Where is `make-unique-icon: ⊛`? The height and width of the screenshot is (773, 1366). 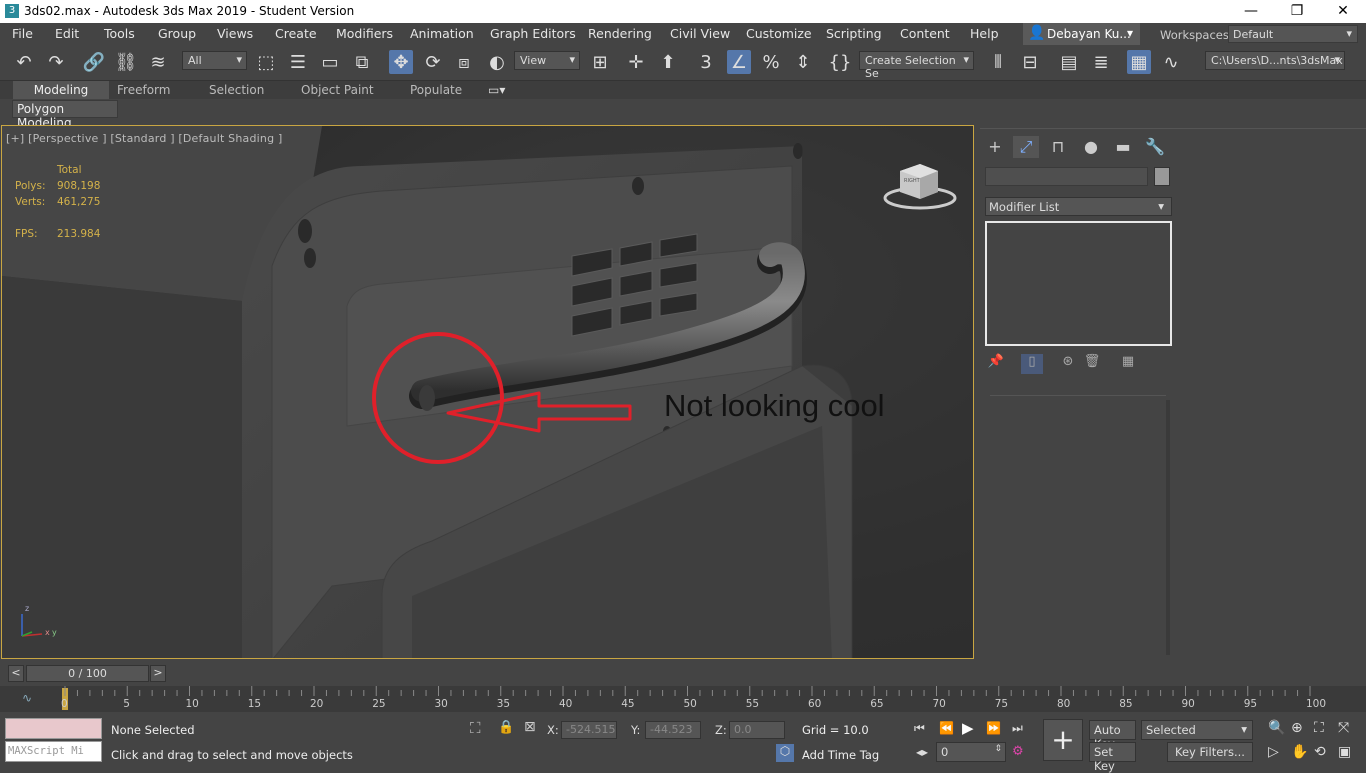 make-unique-icon: ⊛ is located at coordinates (1068, 364).